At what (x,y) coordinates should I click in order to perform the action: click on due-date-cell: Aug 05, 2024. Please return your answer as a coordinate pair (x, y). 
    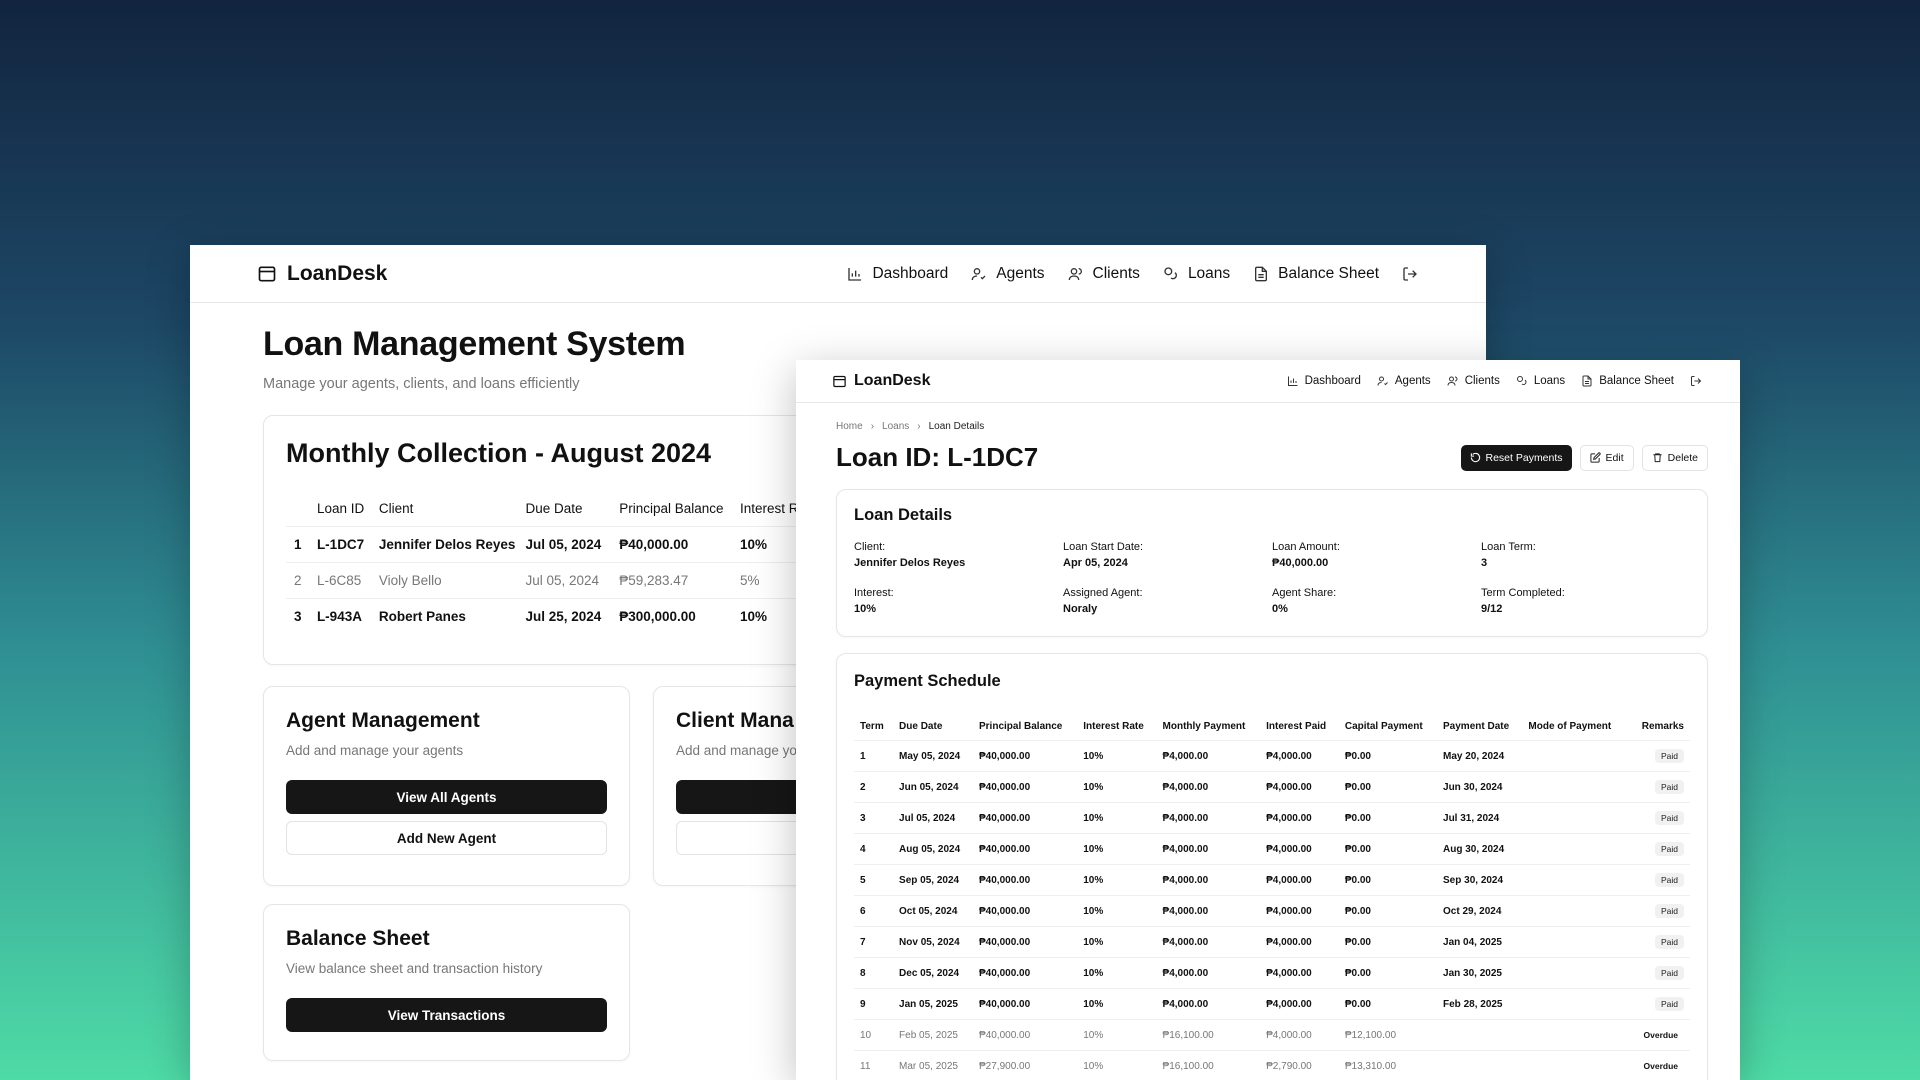
    Looking at the image, I should click on (933, 849).